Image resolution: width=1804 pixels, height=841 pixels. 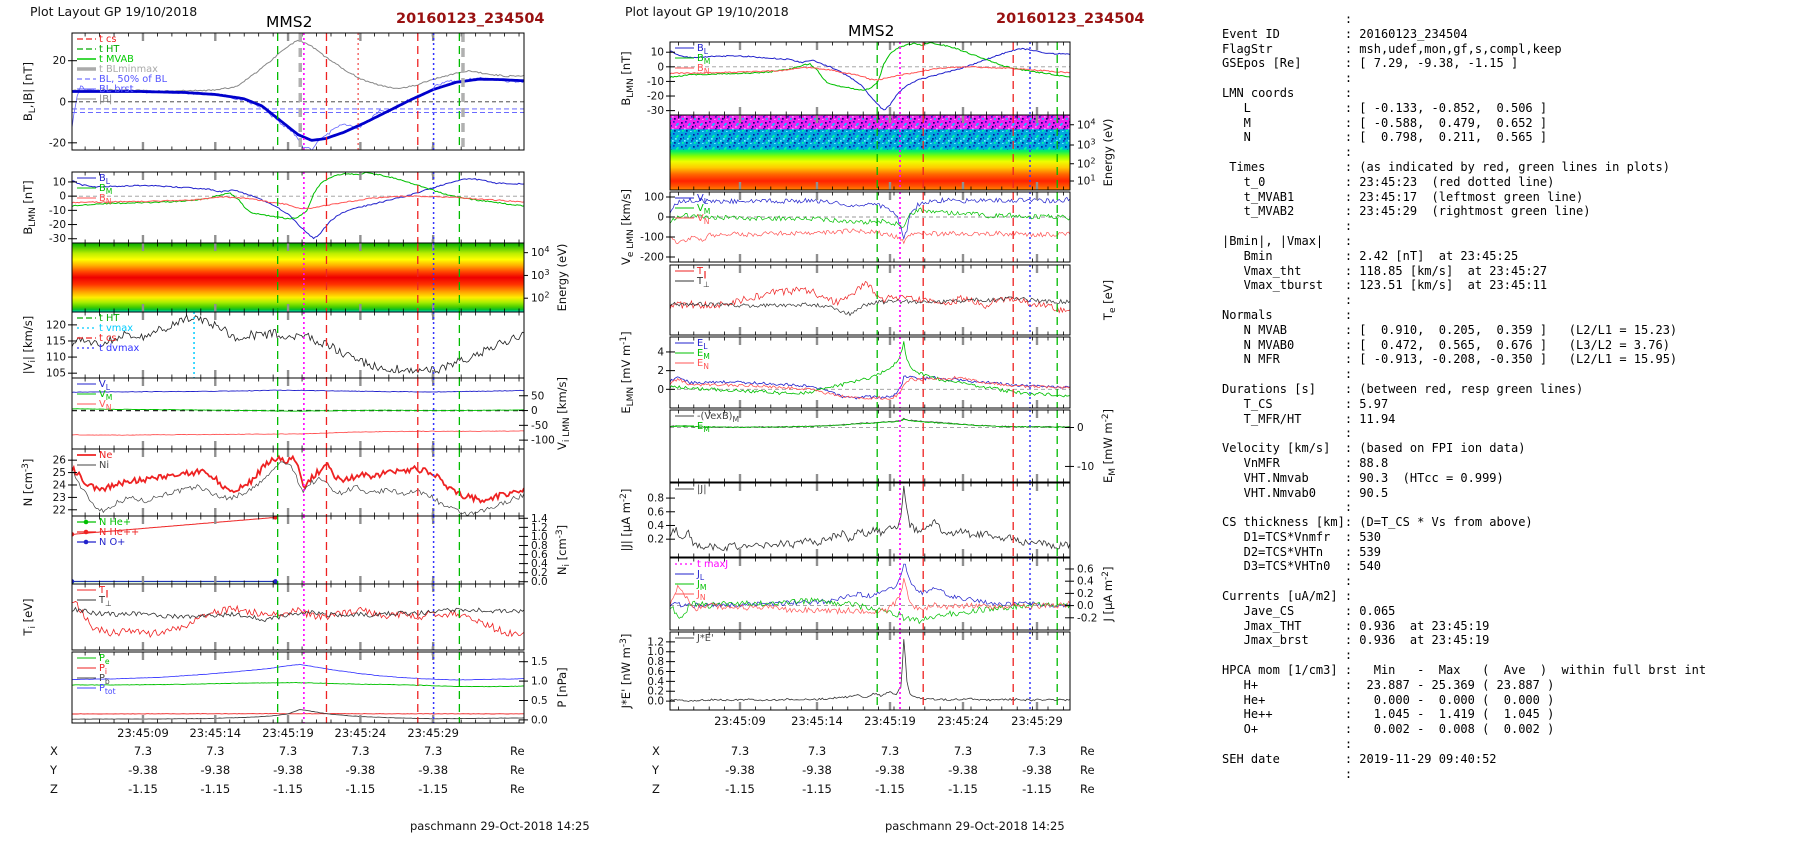 I want to click on svg-text: 1.0, so click(x=539, y=682).